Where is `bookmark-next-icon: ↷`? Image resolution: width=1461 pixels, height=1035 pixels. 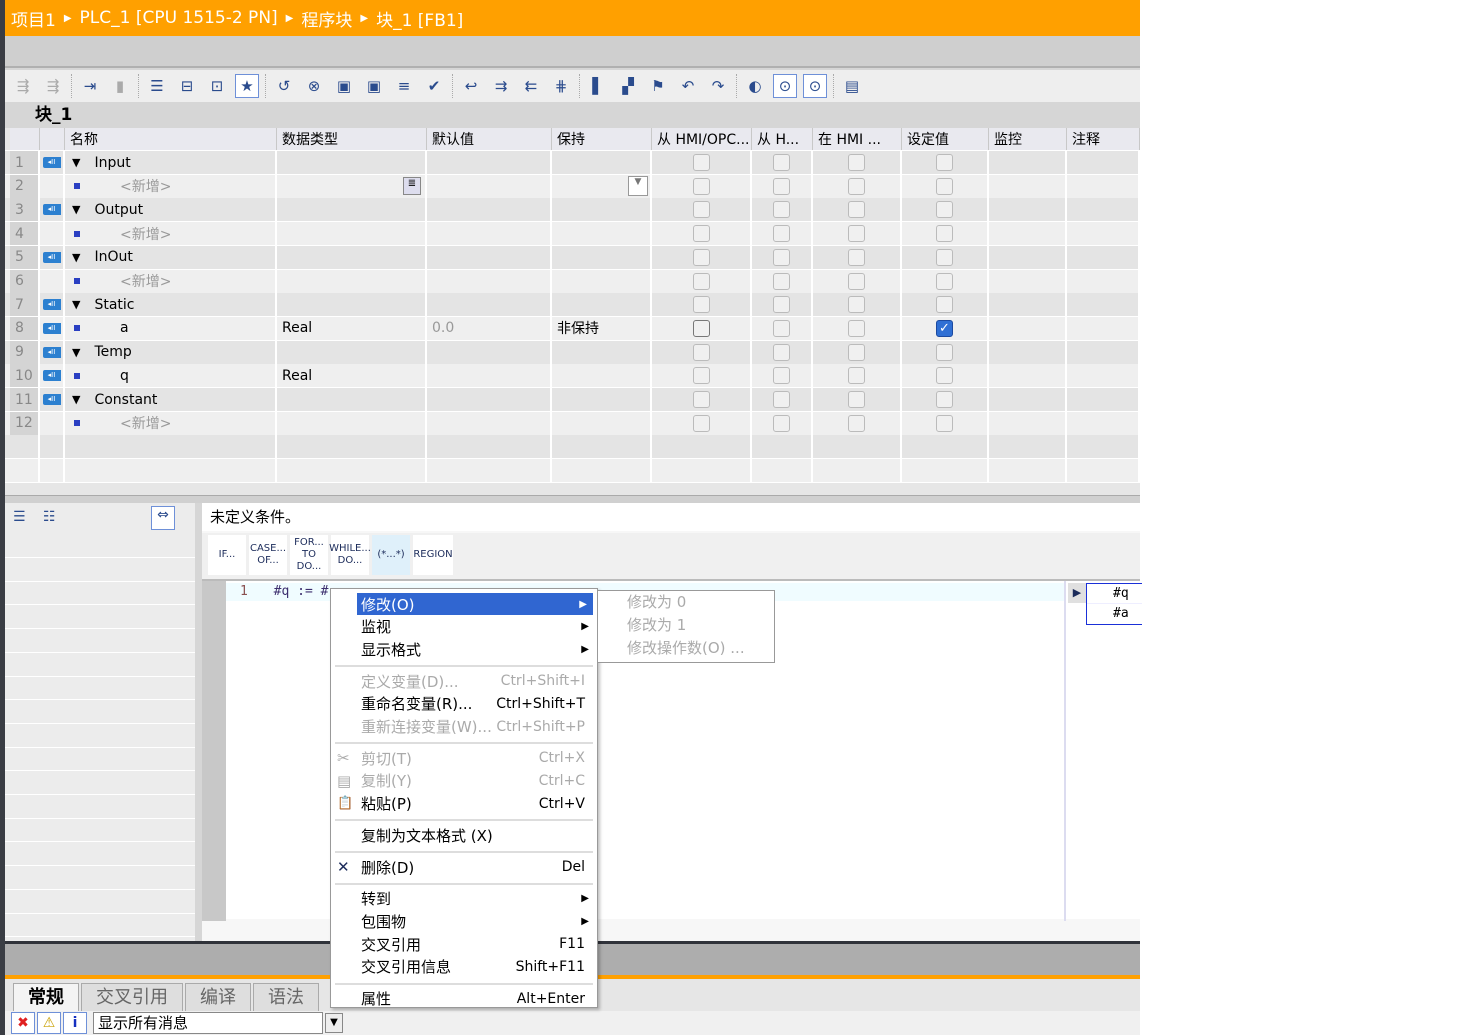 bookmark-next-icon: ↷ is located at coordinates (718, 86).